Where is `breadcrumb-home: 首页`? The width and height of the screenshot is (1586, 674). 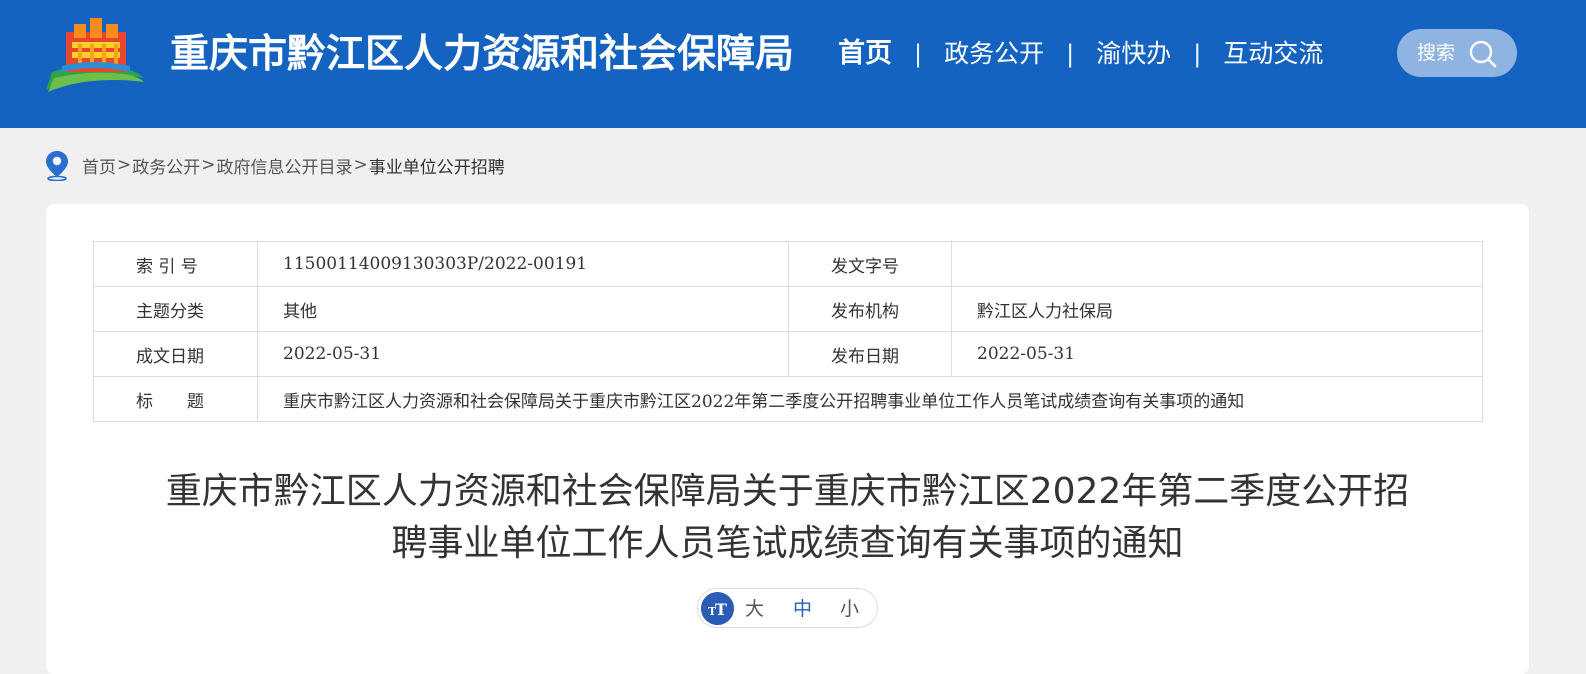
breadcrumb-home: 首页 is located at coordinates (99, 165).